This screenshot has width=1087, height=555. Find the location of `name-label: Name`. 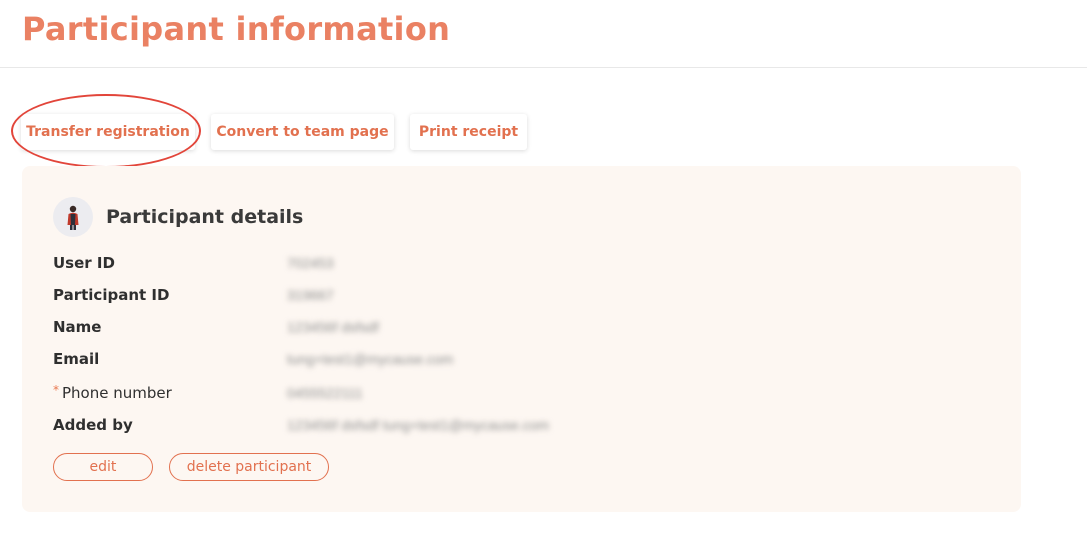

name-label: Name is located at coordinates (77, 327).